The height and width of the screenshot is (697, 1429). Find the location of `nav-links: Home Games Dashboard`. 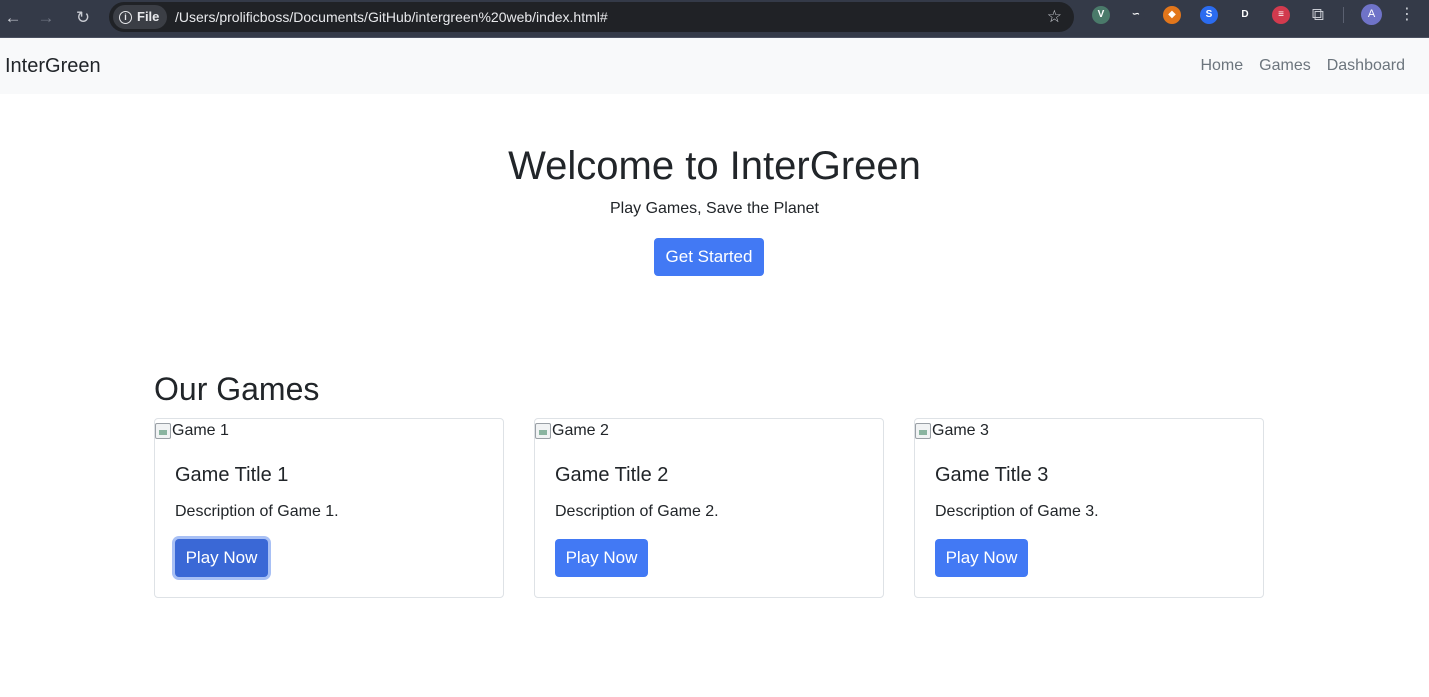

nav-links: Home Games Dashboard is located at coordinates (1302, 66).